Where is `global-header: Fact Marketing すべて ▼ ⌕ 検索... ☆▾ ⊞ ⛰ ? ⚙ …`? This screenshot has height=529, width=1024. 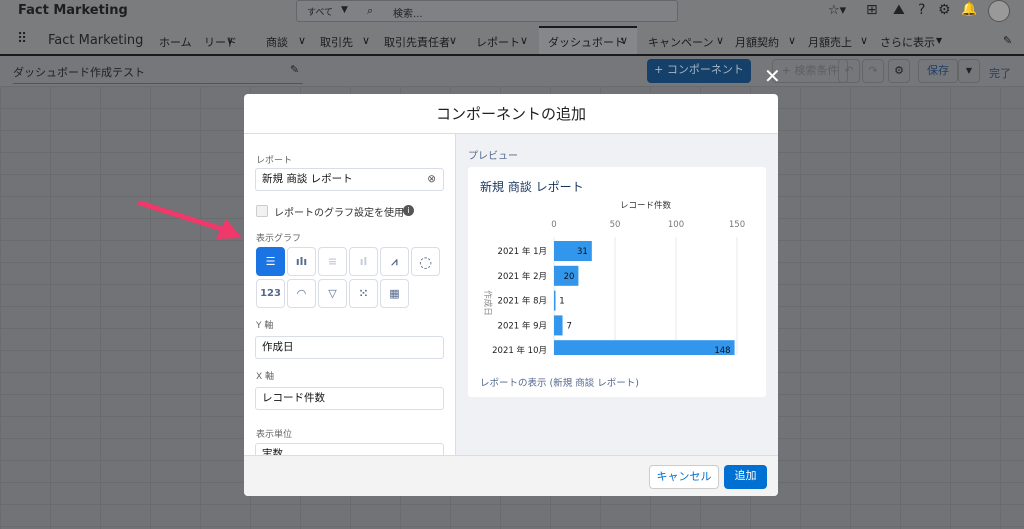
global-header: Fact Marketing すべて ▼ ⌕ 検索... ☆▾ ⊞ ⛰ ? ⚙ … is located at coordinates (512, 13).